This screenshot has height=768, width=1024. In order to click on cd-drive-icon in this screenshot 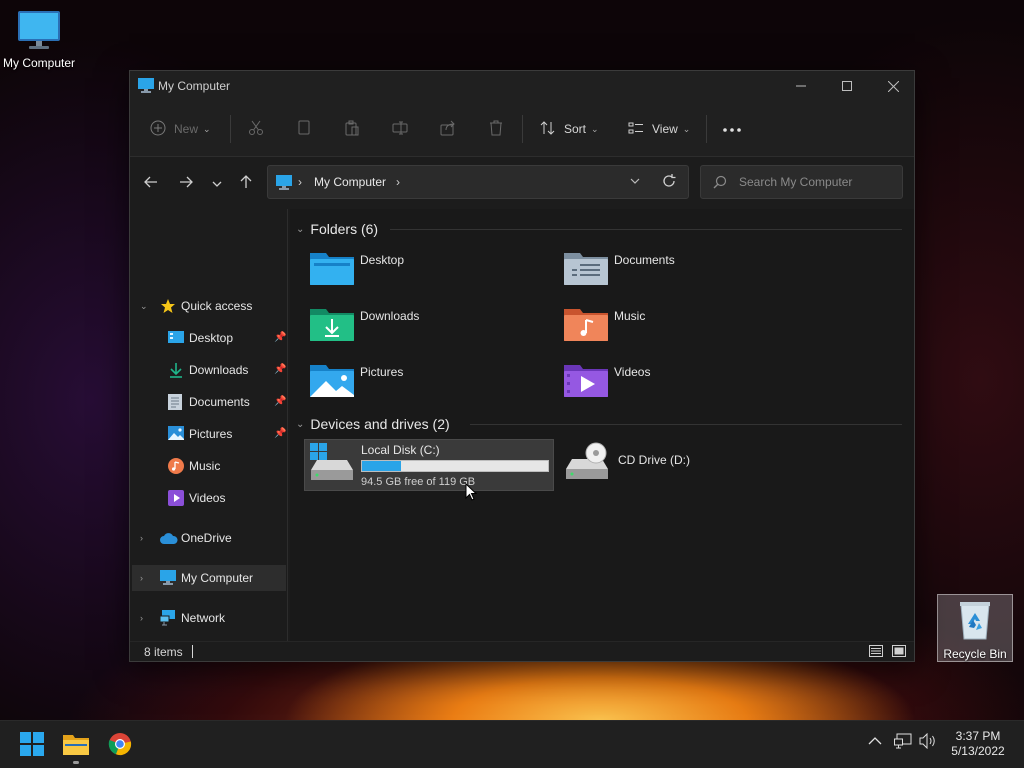, I will do `click(587, 462)`.